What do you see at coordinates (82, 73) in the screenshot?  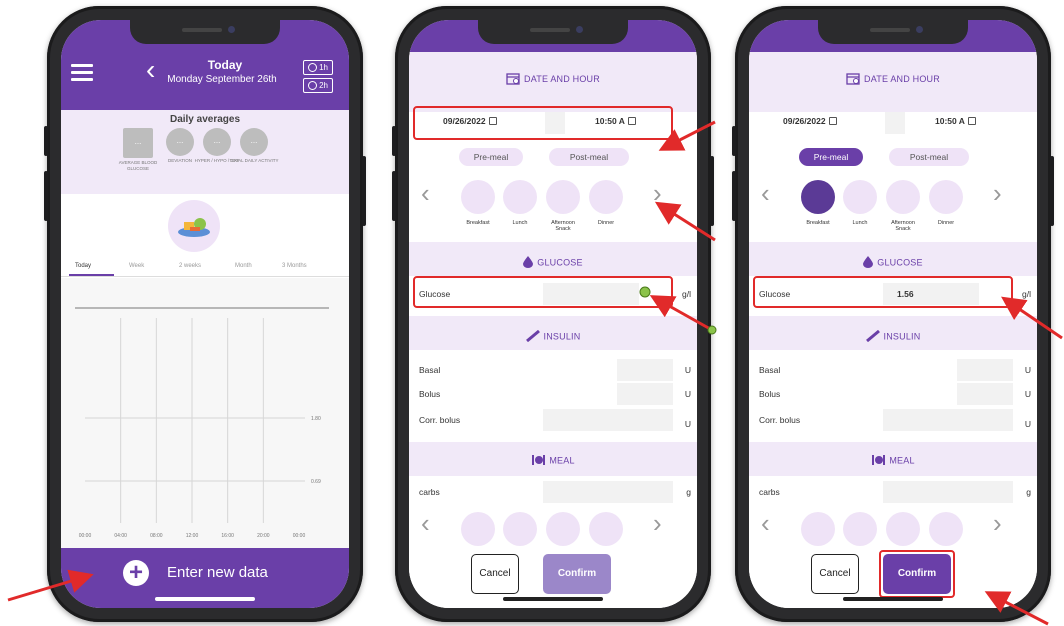 I see `menu-icon` at bounding box center [82, 73].